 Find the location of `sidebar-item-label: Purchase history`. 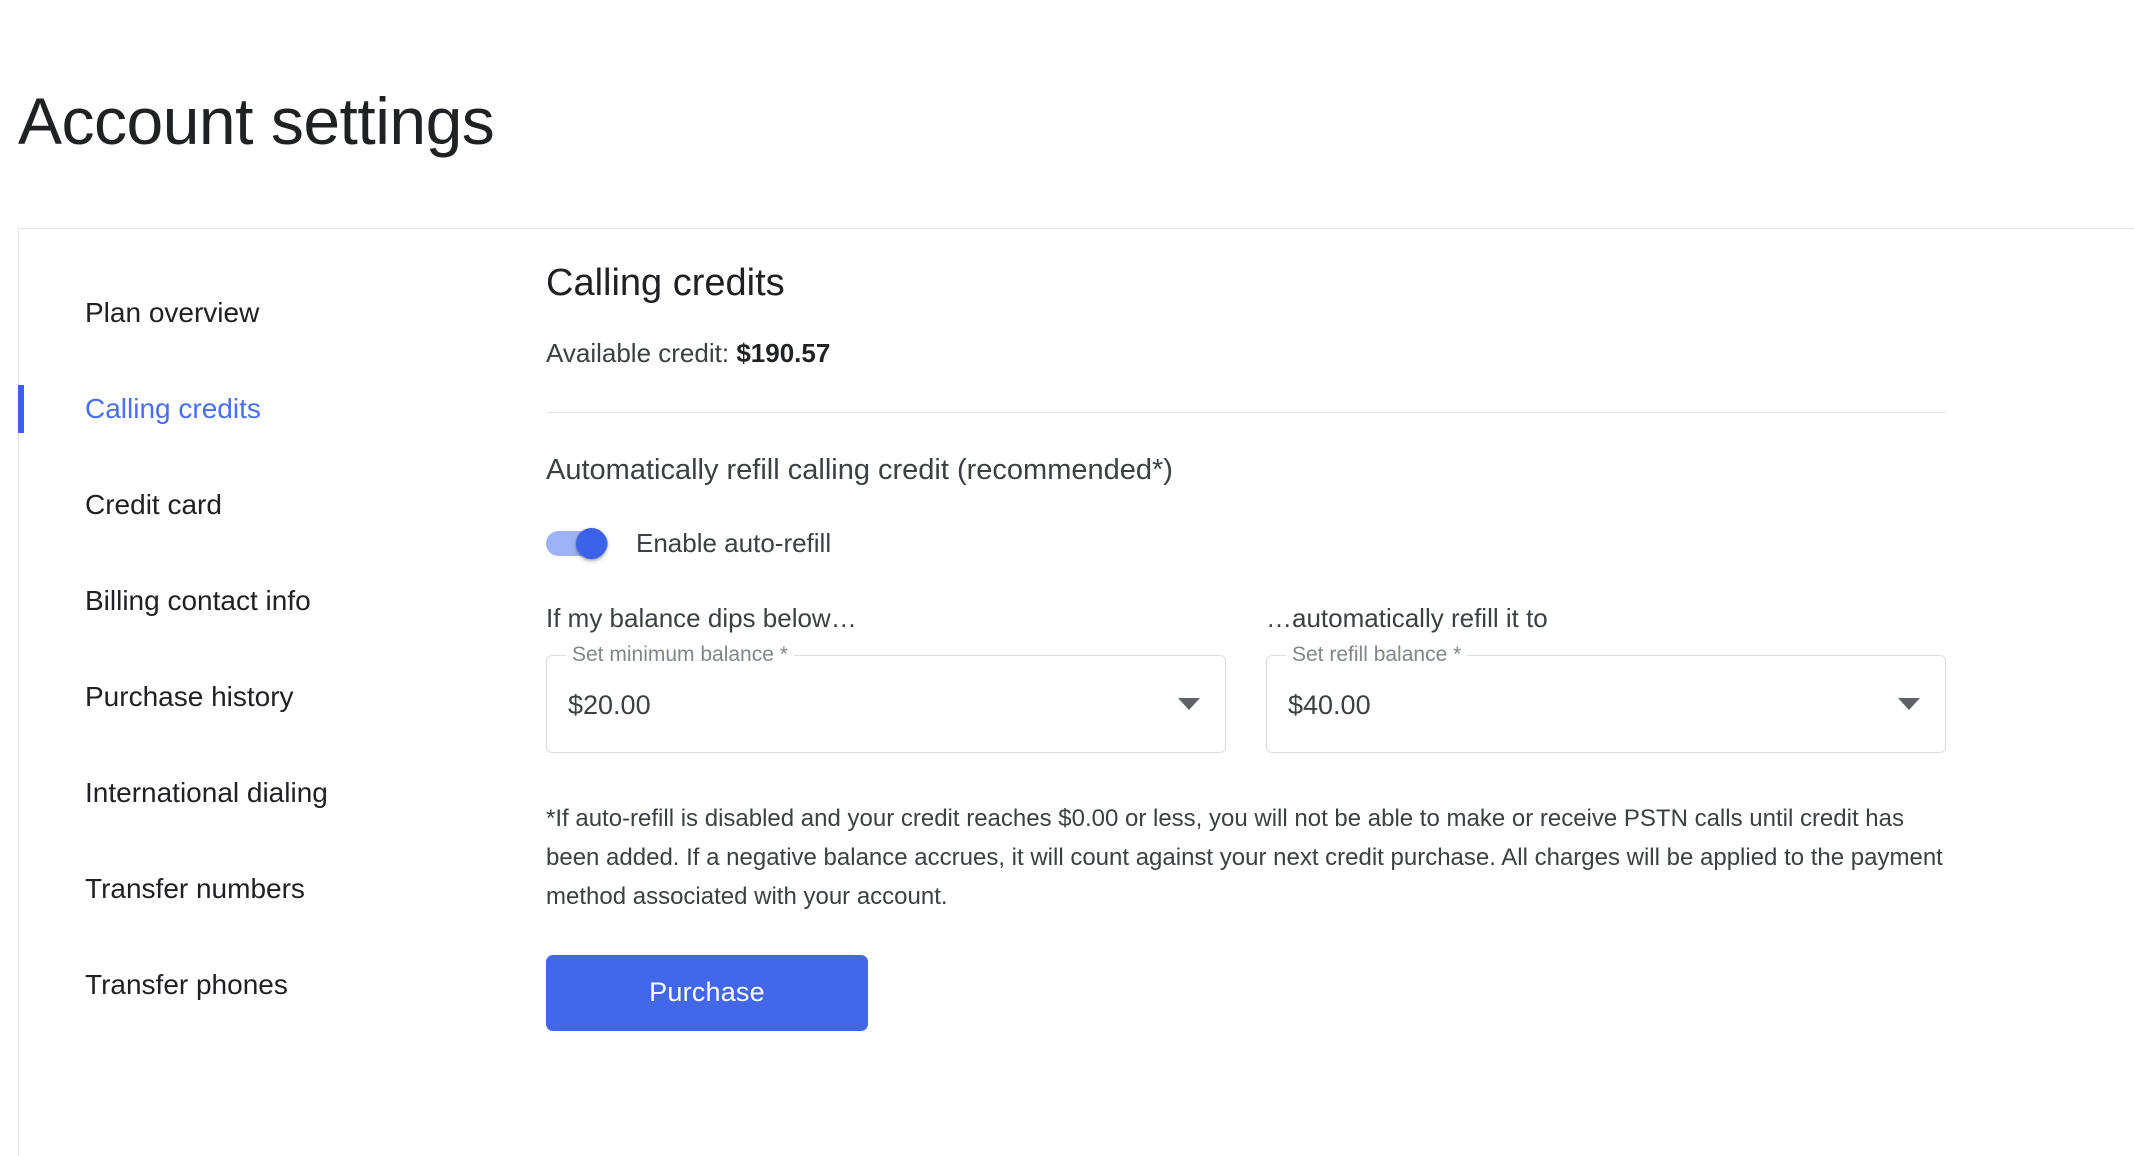

sidebar-item-label: Purchase history is located at coordinates (189, 696).